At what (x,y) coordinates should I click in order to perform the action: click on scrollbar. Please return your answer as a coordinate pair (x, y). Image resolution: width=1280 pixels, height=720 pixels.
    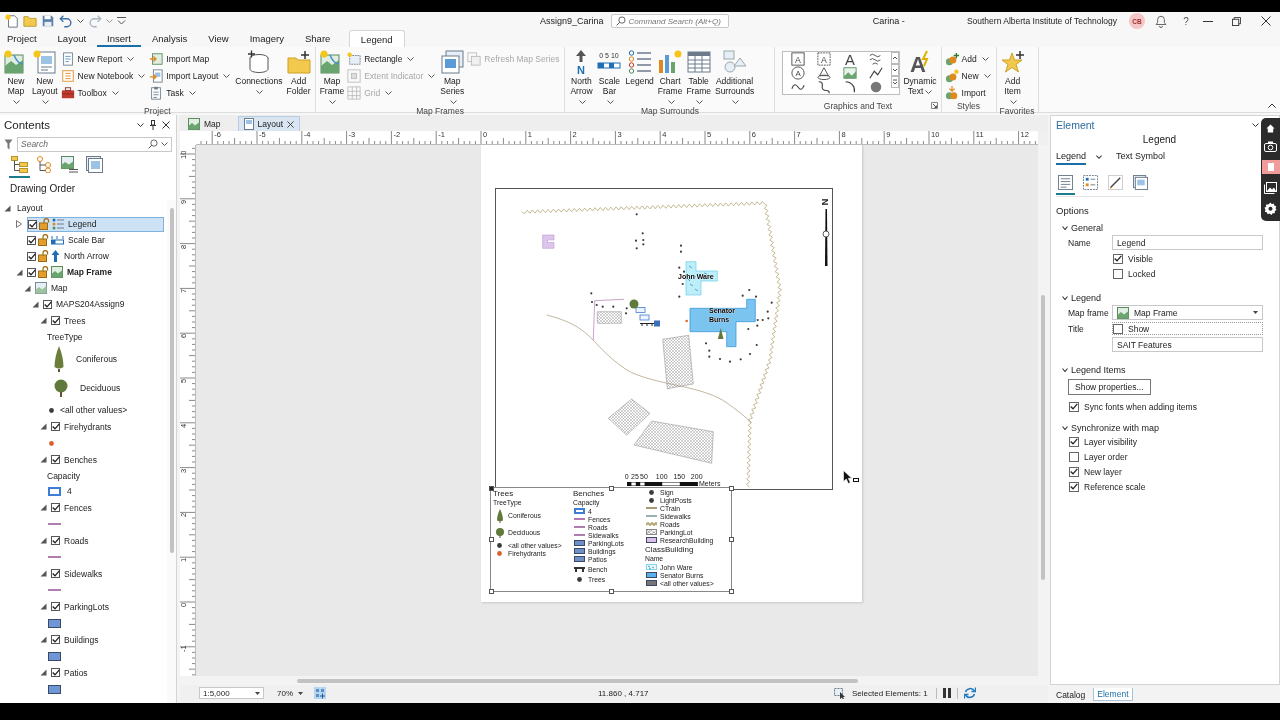
    Looking at the image, I should click on (171, 451).